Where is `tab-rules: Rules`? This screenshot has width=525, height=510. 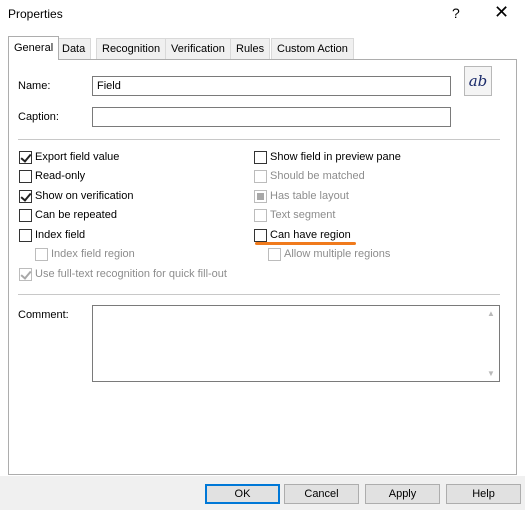
tab-rules: Rules is located at coordinates (250, 48).